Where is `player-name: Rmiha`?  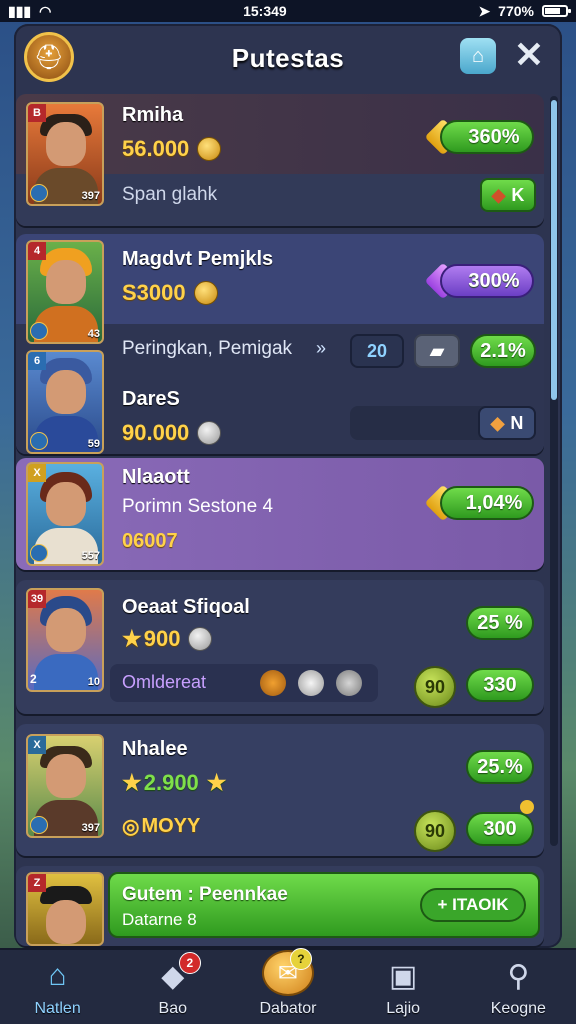 player-name: Rmiha is located at coordinates (153, 115).